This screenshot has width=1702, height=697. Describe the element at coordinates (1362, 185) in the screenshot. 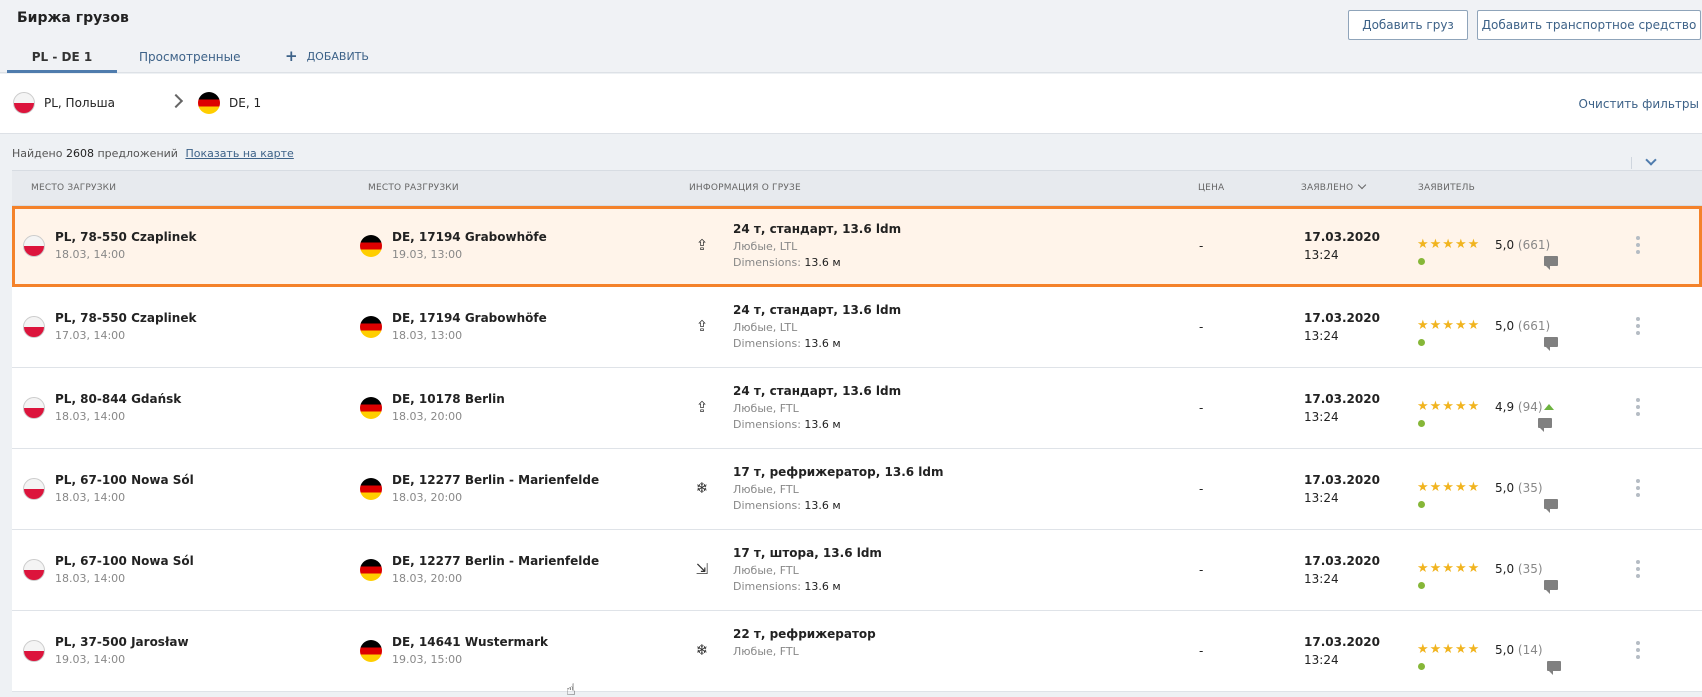

I see `sort-down-icon` at that location.